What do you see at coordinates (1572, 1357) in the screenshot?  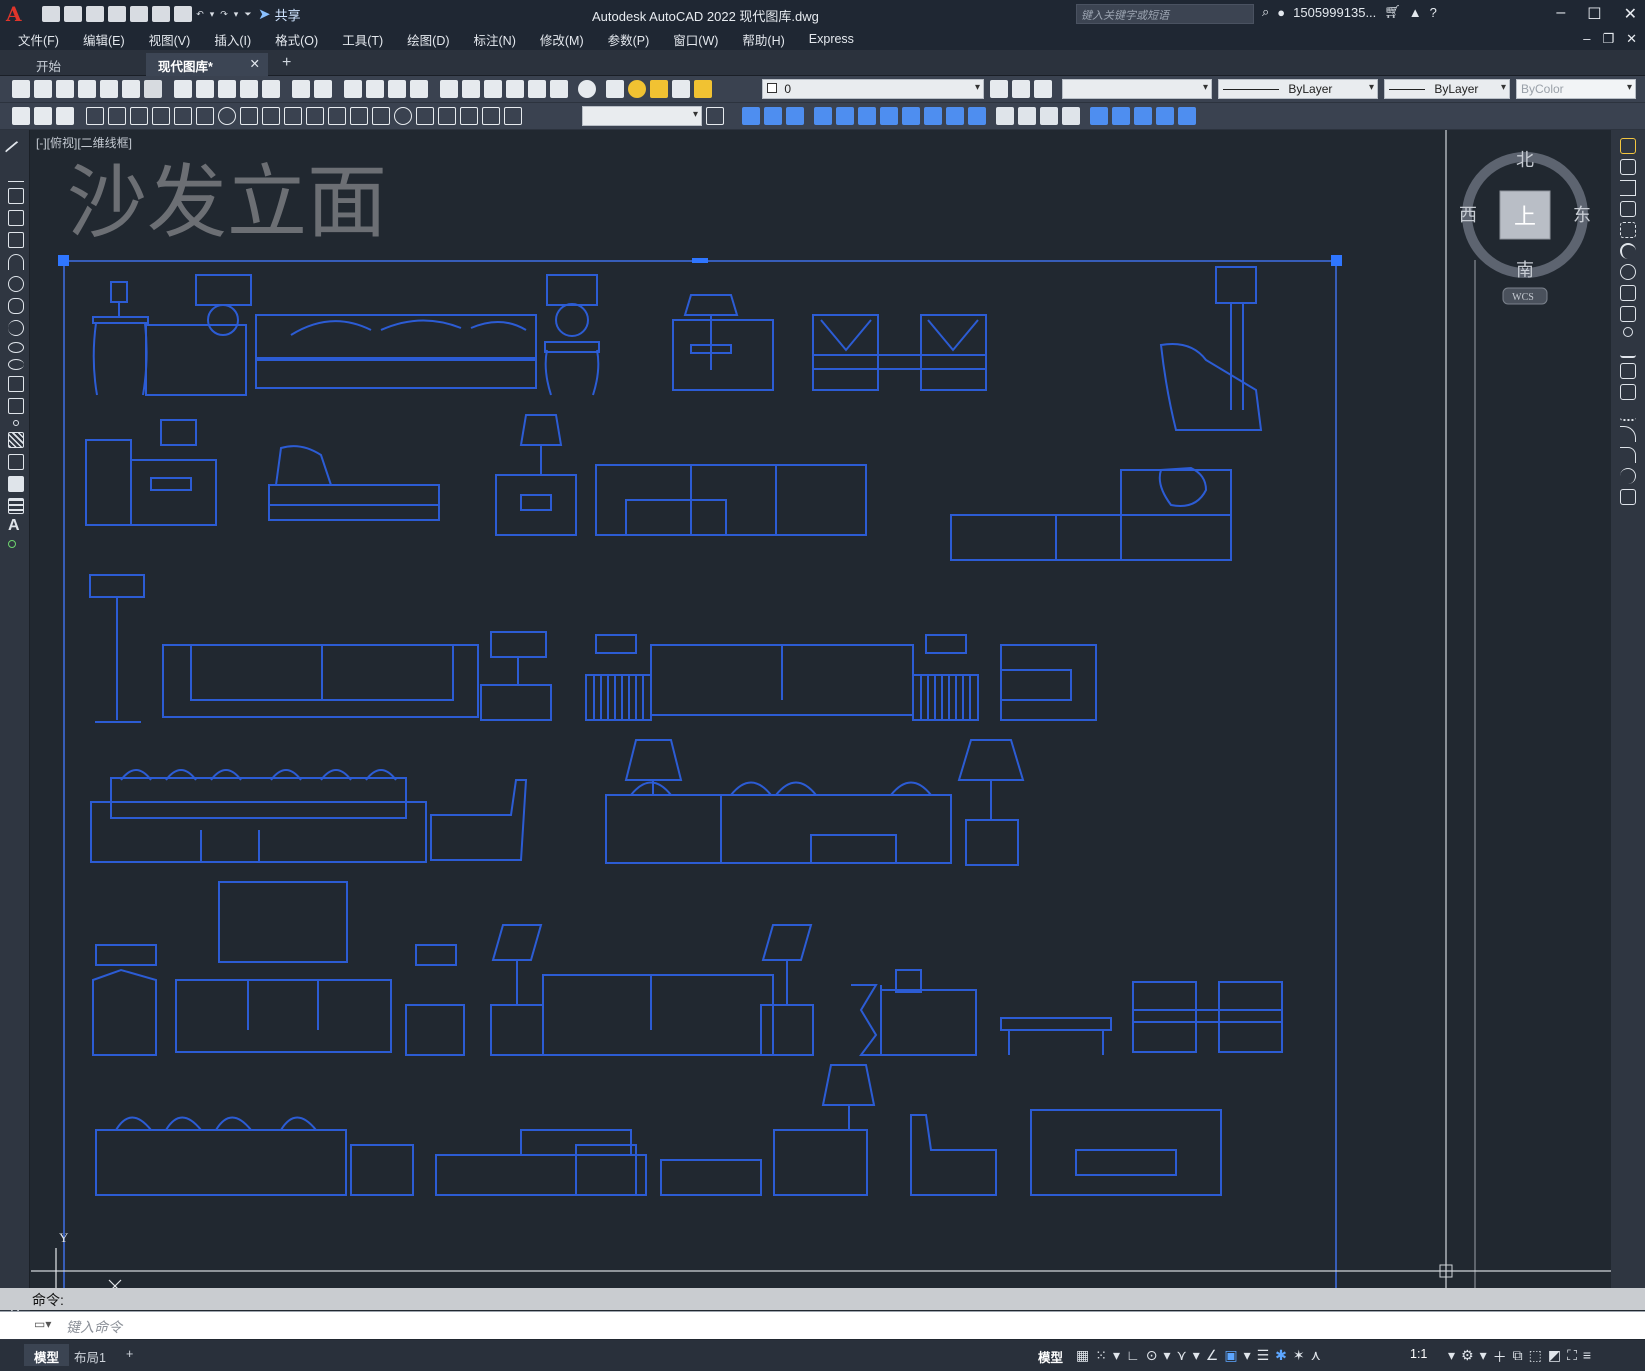 I see `fullscreen-icon: ⛶` at bounding box center [1572, 1357].